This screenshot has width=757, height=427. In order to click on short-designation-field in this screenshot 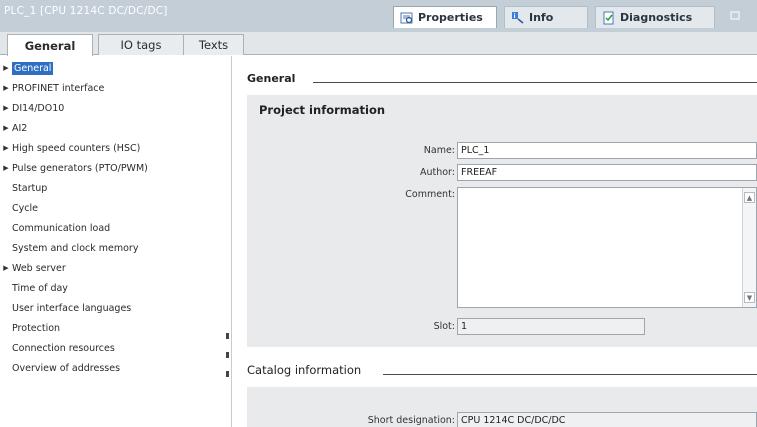, I will do `click(607, 419)`.